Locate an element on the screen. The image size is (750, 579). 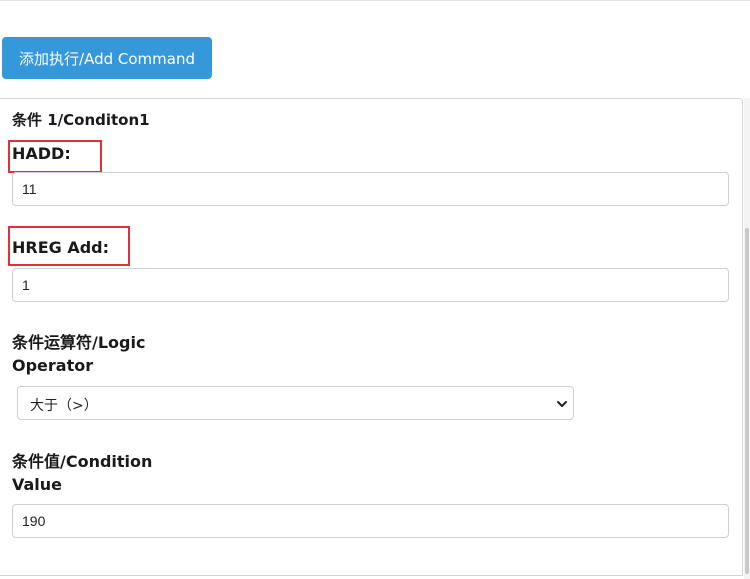
chevron-down-icon is located at coordinates (562, 404).